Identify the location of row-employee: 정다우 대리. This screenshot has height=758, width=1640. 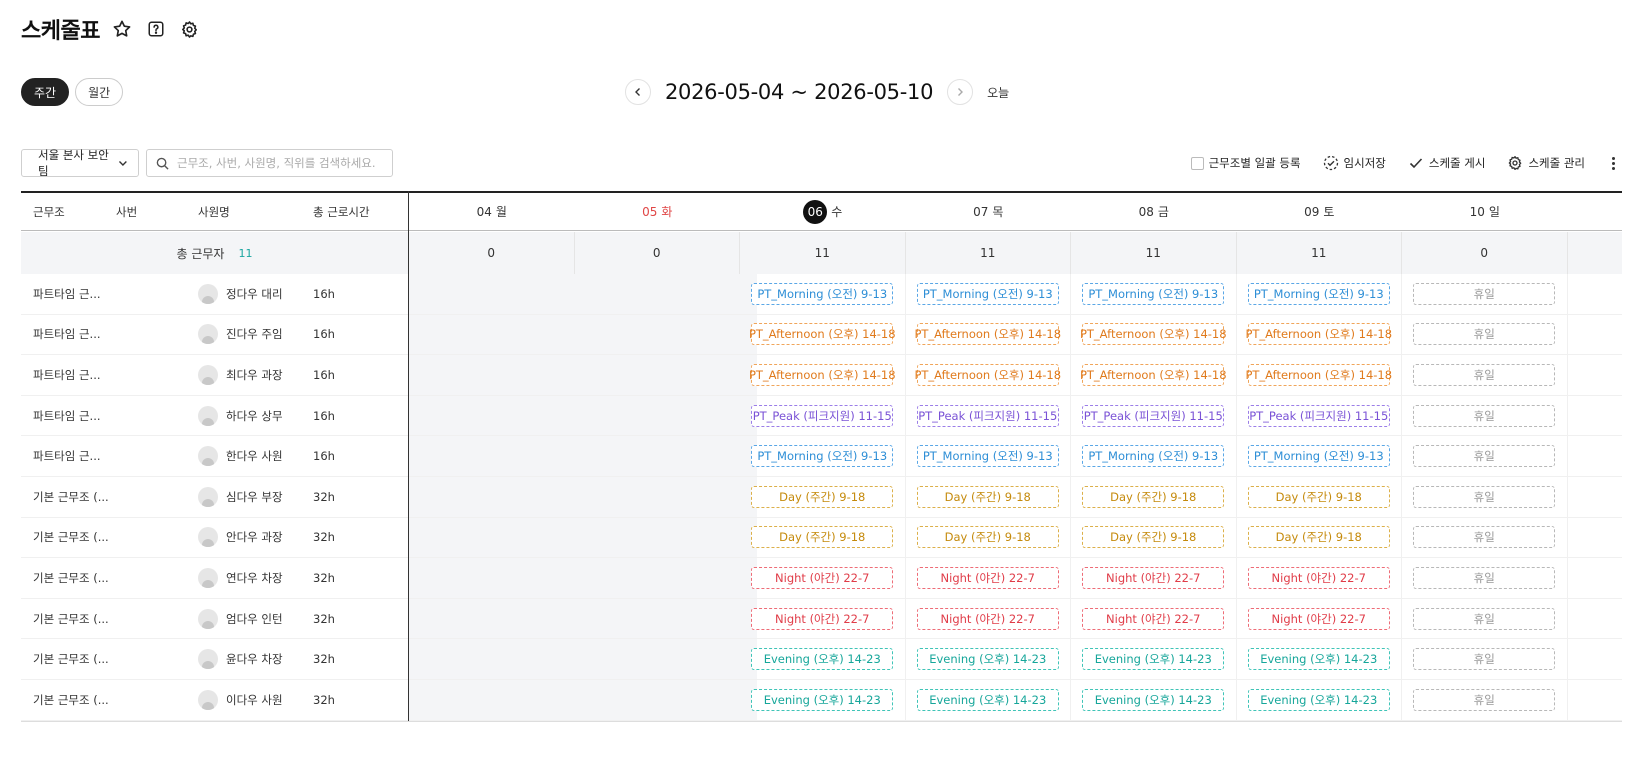
(240, 294).